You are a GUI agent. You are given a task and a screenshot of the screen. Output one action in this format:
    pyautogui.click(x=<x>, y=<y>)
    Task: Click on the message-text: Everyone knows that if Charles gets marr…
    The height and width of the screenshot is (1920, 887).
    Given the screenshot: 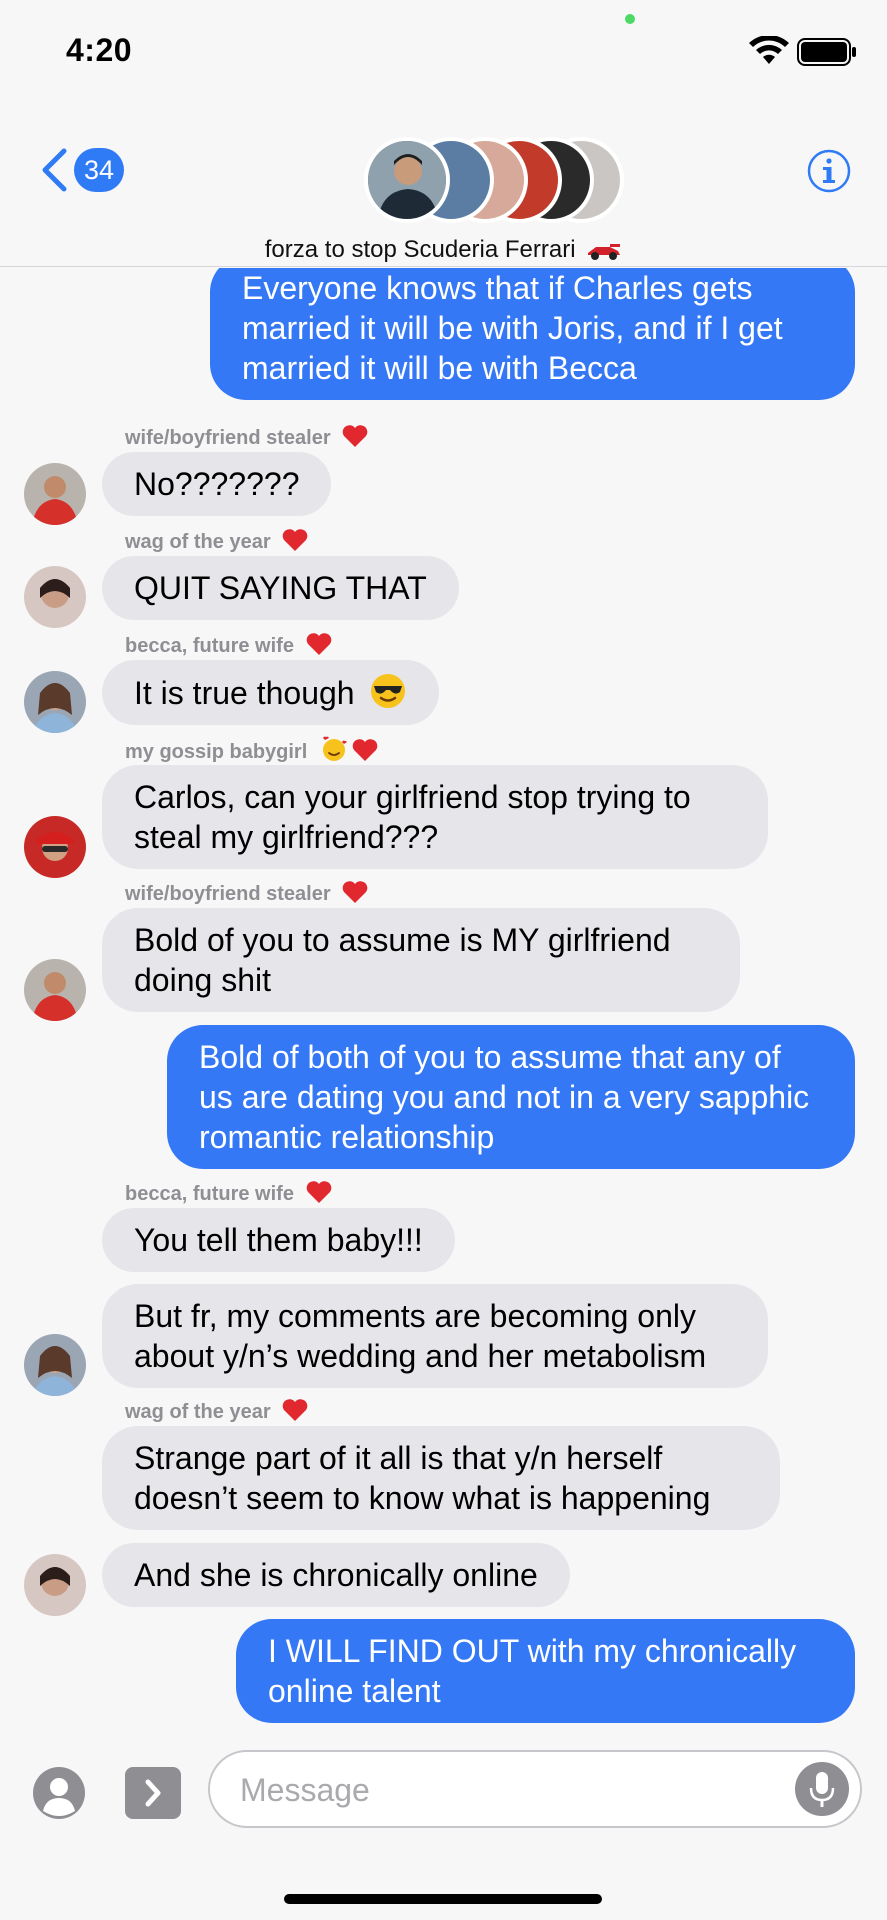 What is the action you would take?
    pyautogui.click(x=512, y=328)
    